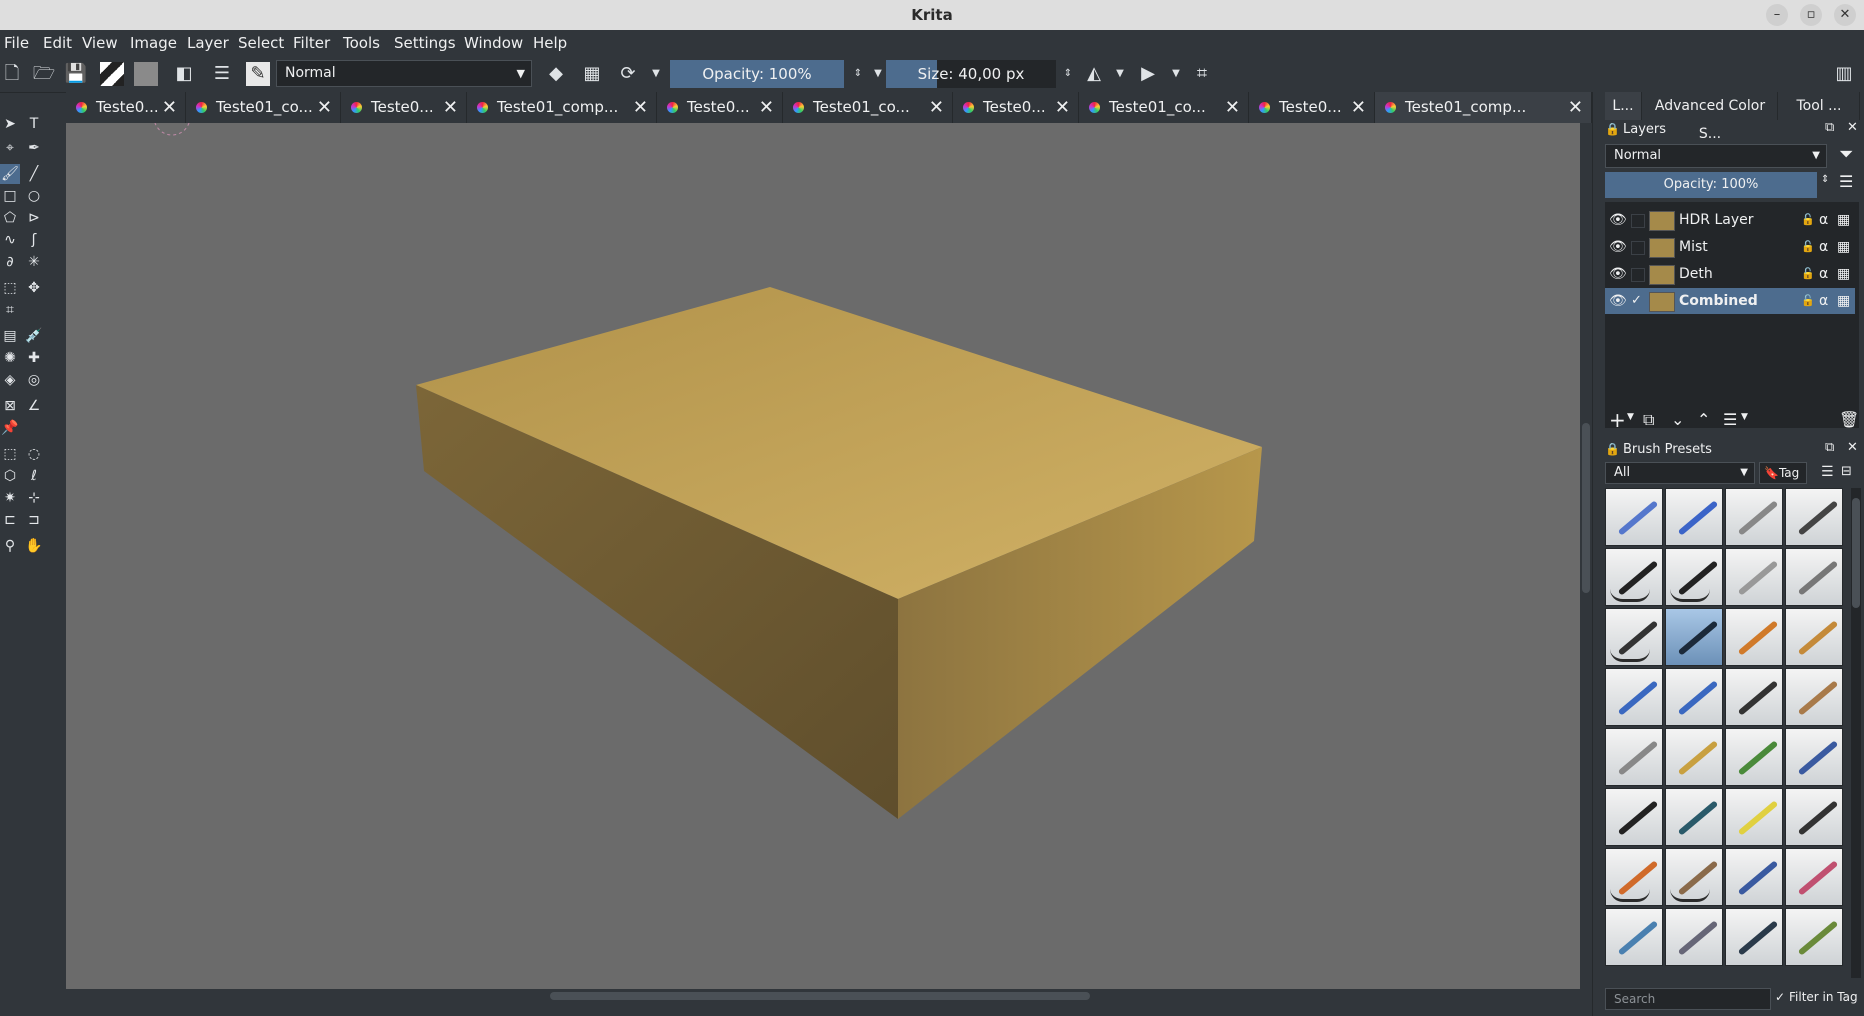  Describe the element at coordinates (10, 262) in the screenshot. I see `dynamic-brush-icon: ∂` at that location.